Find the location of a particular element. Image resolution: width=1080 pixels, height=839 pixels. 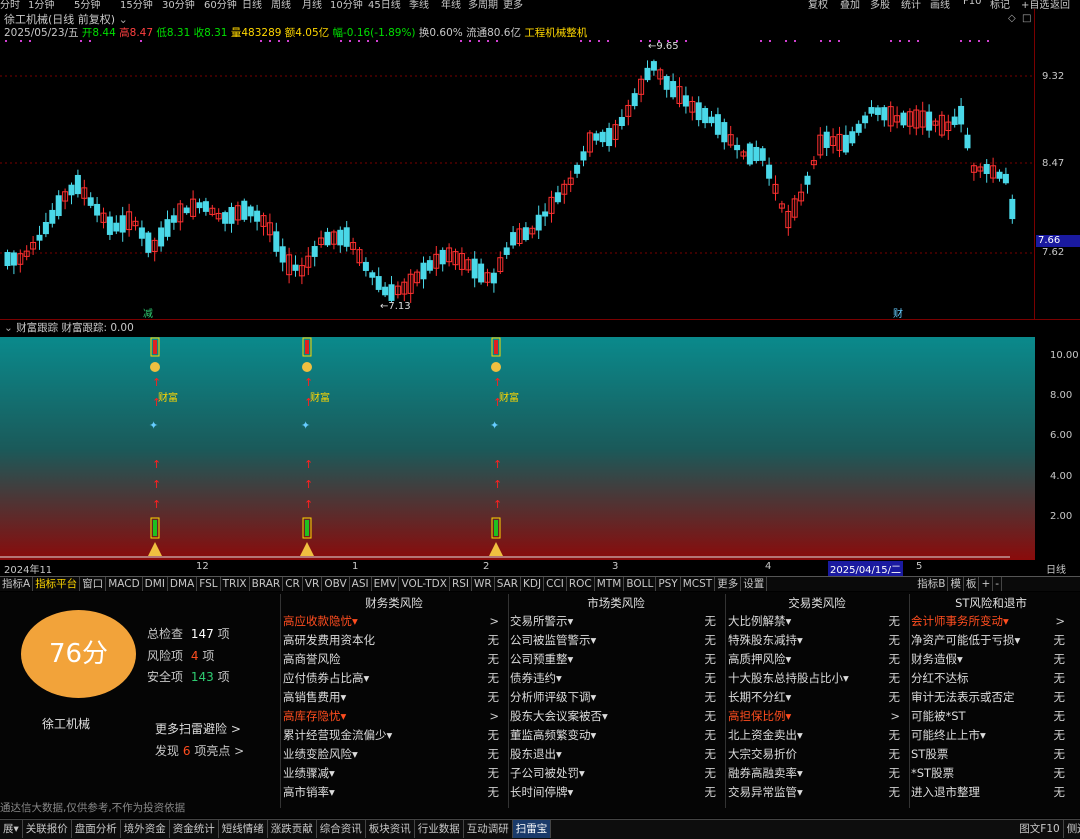

risk-item: 财务造假▾ 无 is located at coordinates (991, 659).